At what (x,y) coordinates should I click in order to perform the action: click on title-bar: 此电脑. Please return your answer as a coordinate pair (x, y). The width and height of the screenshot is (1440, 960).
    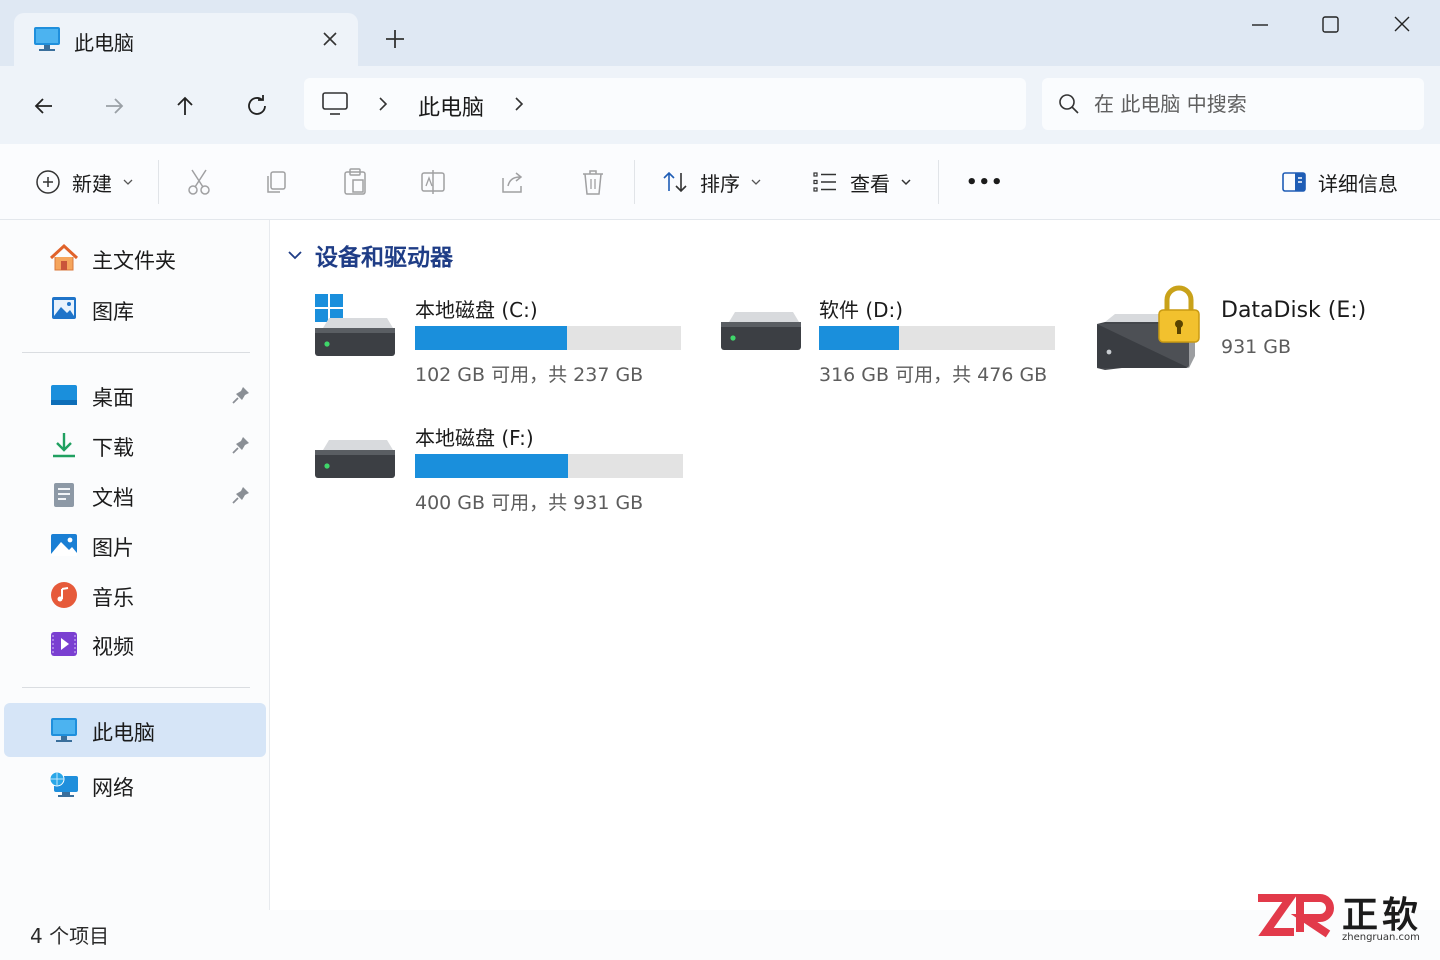
    Looking at the image, I should click on (720, 33).